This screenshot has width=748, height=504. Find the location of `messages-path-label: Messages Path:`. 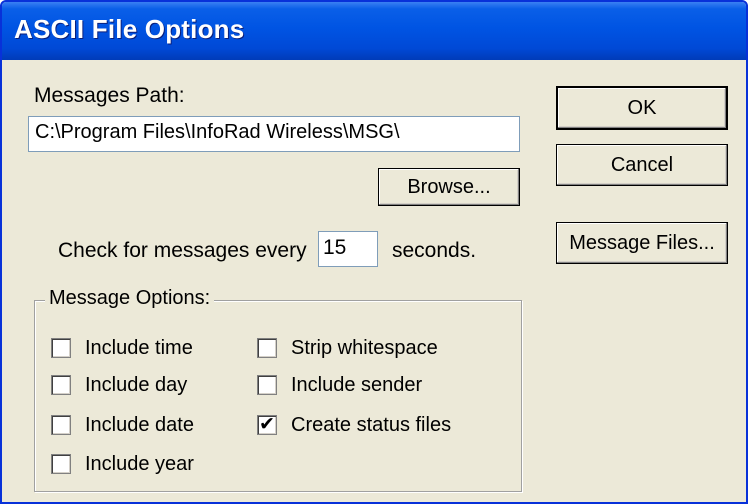

messages-path-label: Messages Path: is located at coordinates (109, 95).